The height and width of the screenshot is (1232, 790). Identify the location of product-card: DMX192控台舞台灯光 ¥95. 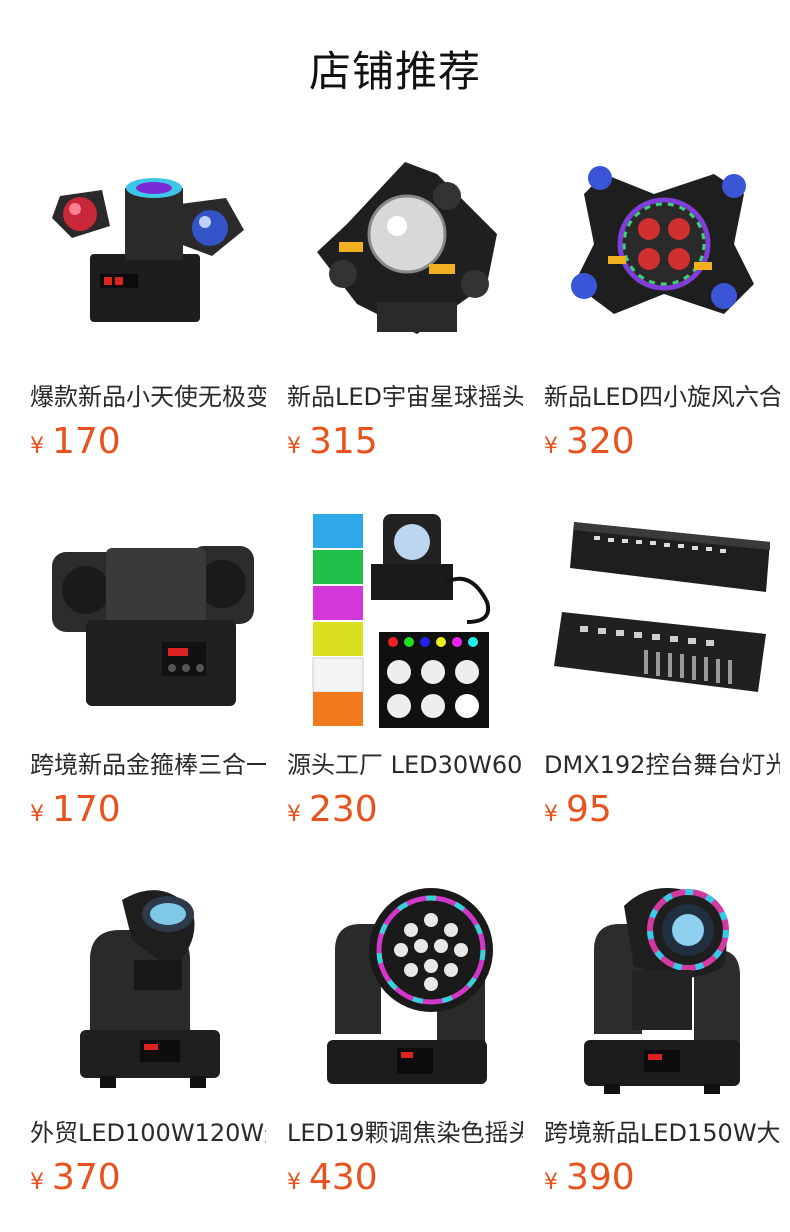
(662, 672).